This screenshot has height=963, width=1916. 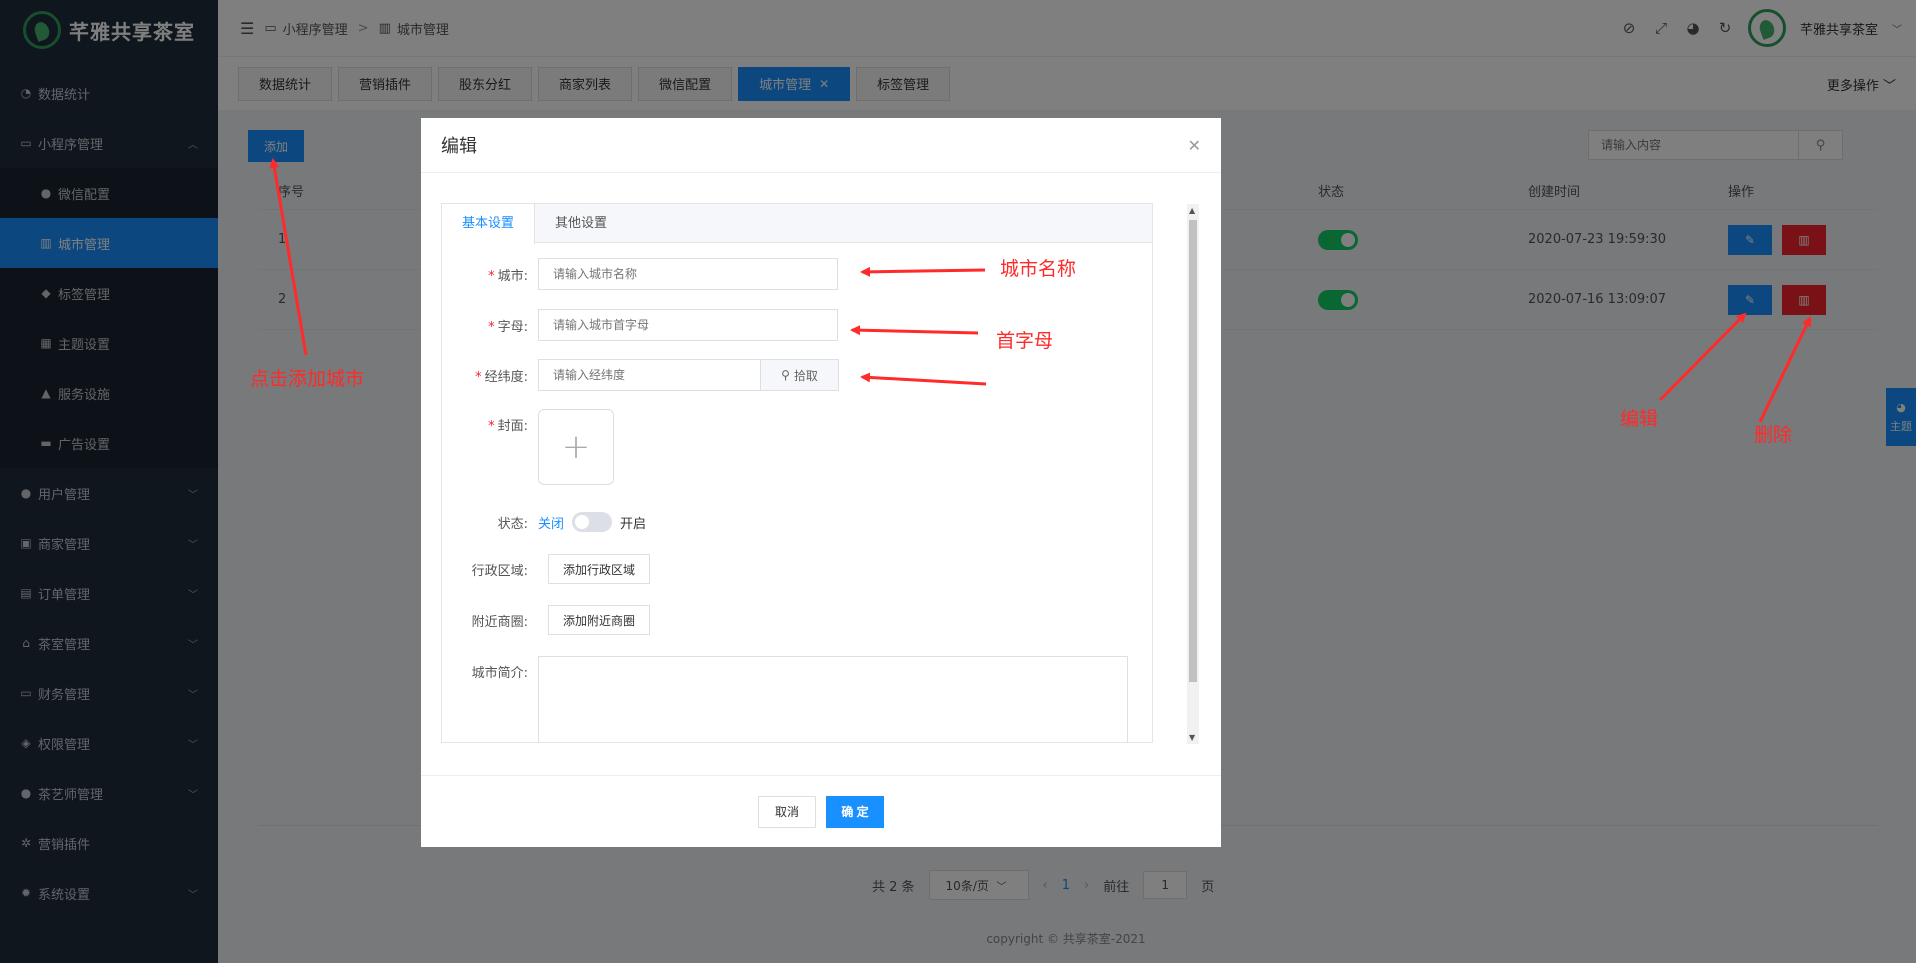 I want to click on close-icon: ✕, so click(x=1194, y=145).